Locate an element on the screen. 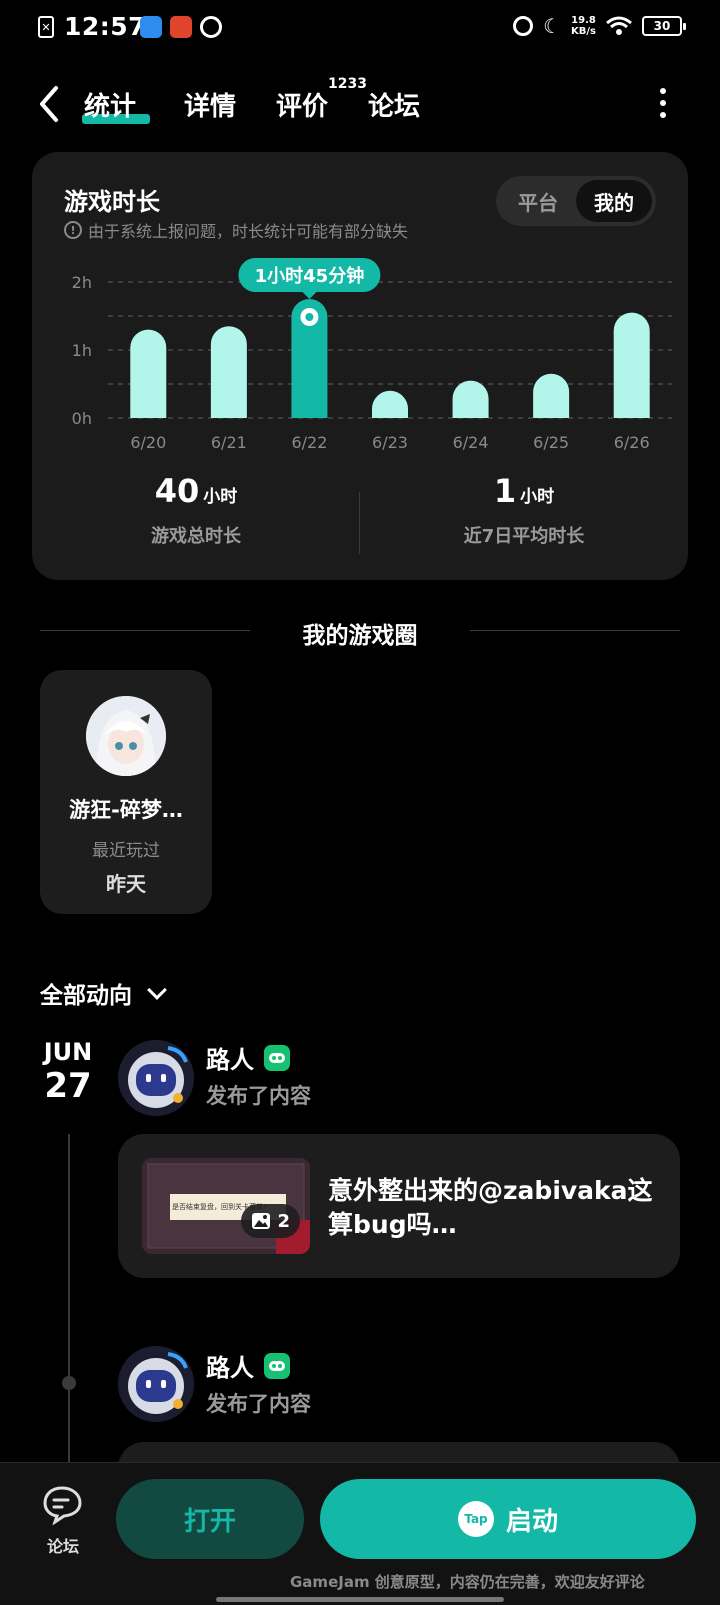 The height and width of the screenshot is (1605, 720). total-playtime: 40 小时 游戏总时长 is located at coordinates (196, 509).